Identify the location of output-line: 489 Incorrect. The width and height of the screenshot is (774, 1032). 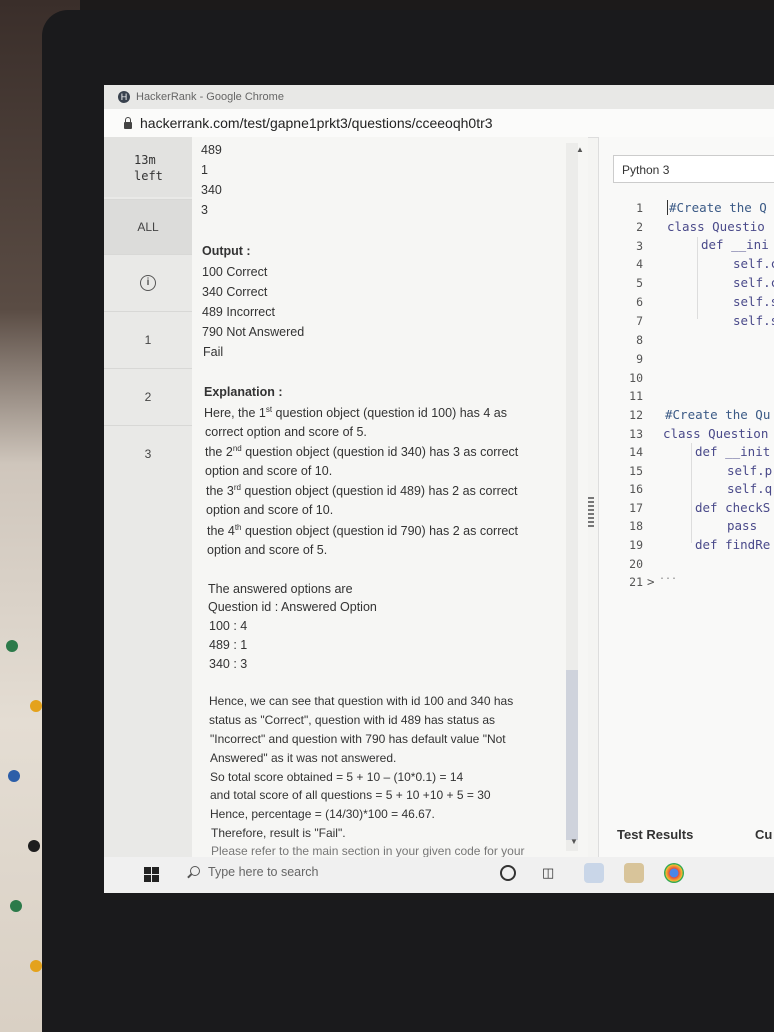
(238, 312).